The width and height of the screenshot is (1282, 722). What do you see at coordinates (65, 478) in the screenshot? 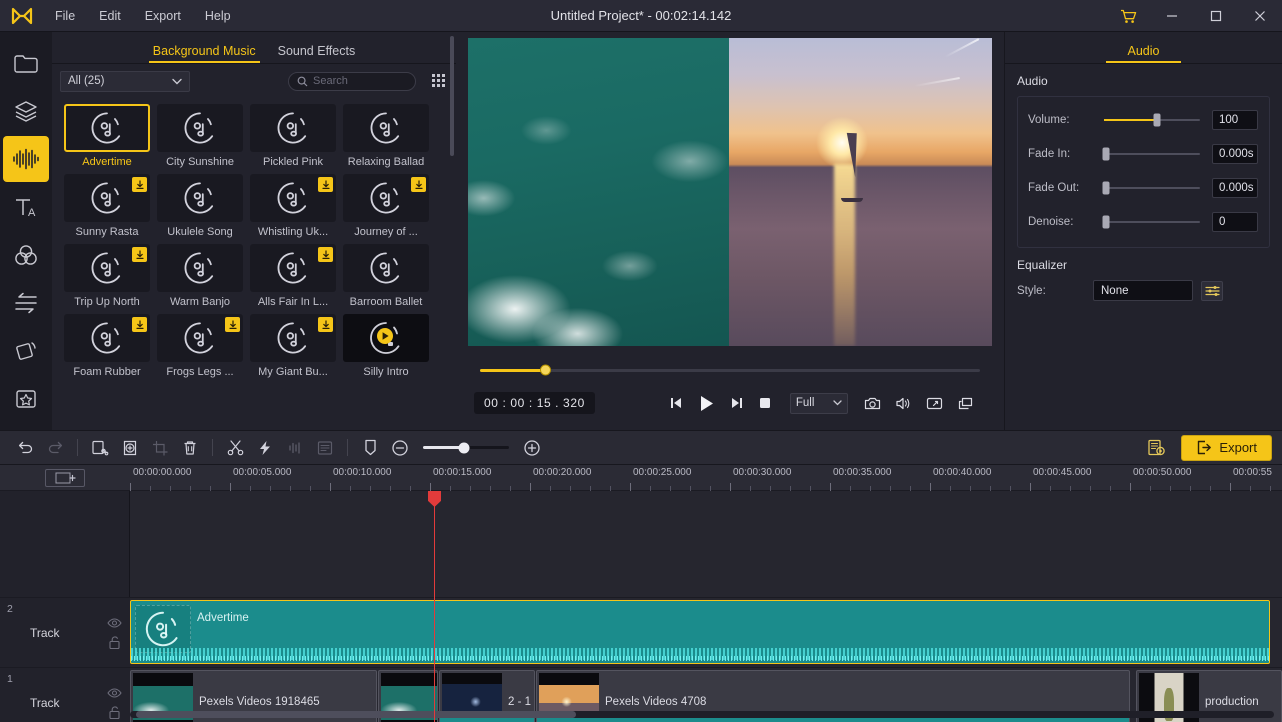
I see `add-track-button` at bounding box center [65, 478].